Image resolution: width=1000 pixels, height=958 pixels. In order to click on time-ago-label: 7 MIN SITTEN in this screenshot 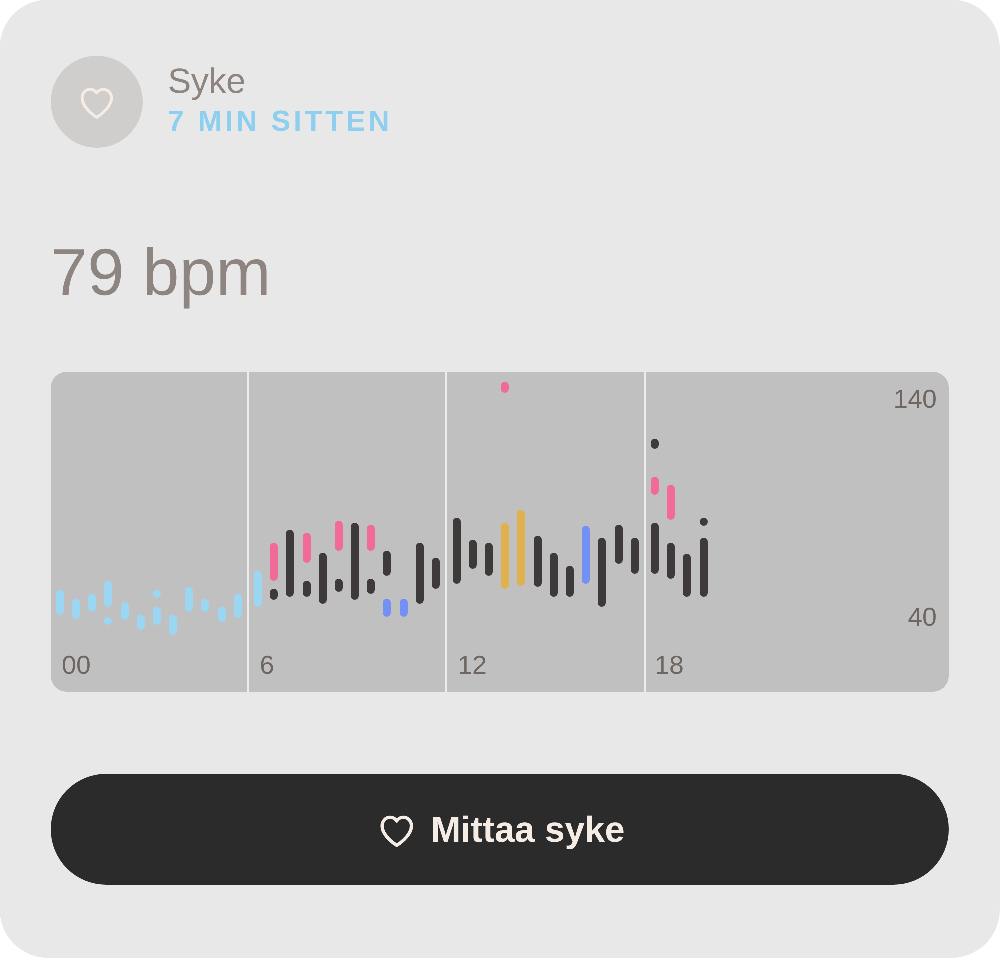, I will do `click(280, 122)`.